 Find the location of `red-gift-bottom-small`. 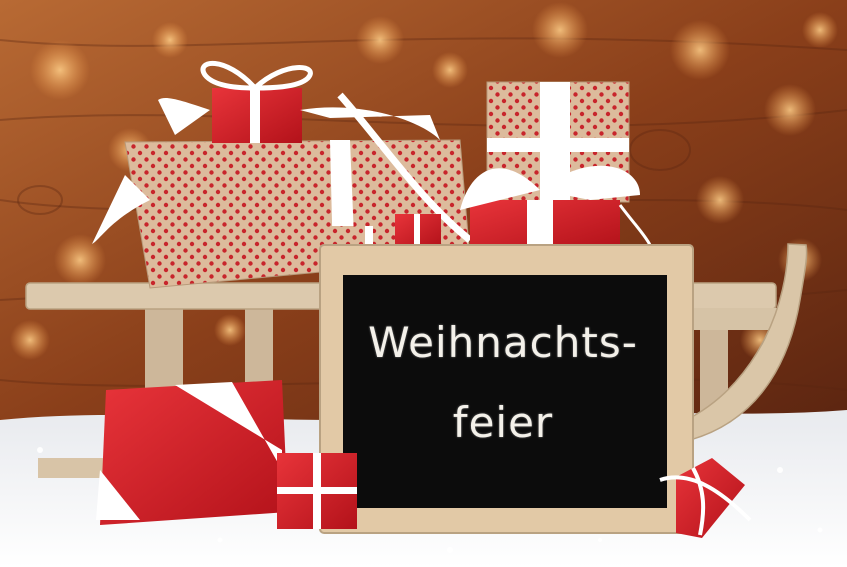

red-gift-bottom-small is located at coordinates (317, 491).